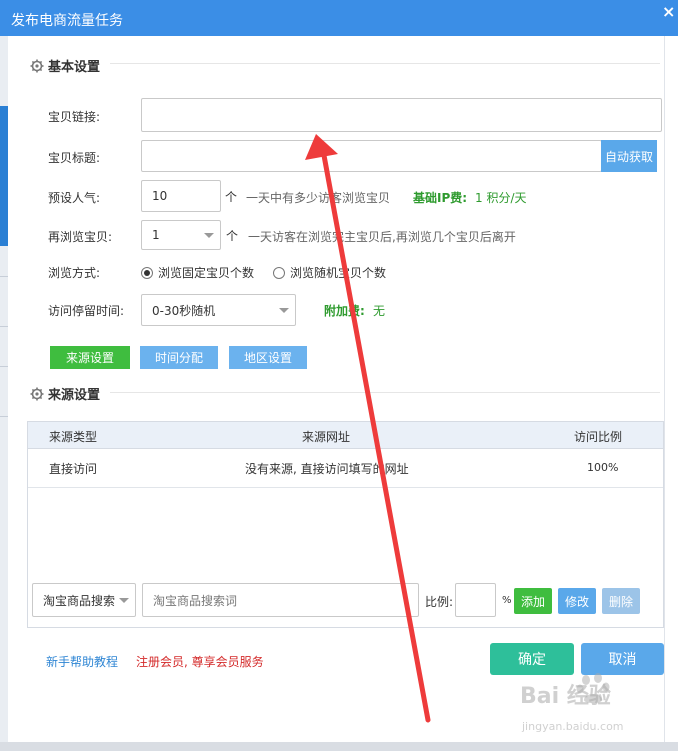 Image resolution: width=678 pixels, height=751 pixels. Describe the element at coordinates (74, 67) in the screenshot. I see `basic-settings-title: 基本设置` at that location.